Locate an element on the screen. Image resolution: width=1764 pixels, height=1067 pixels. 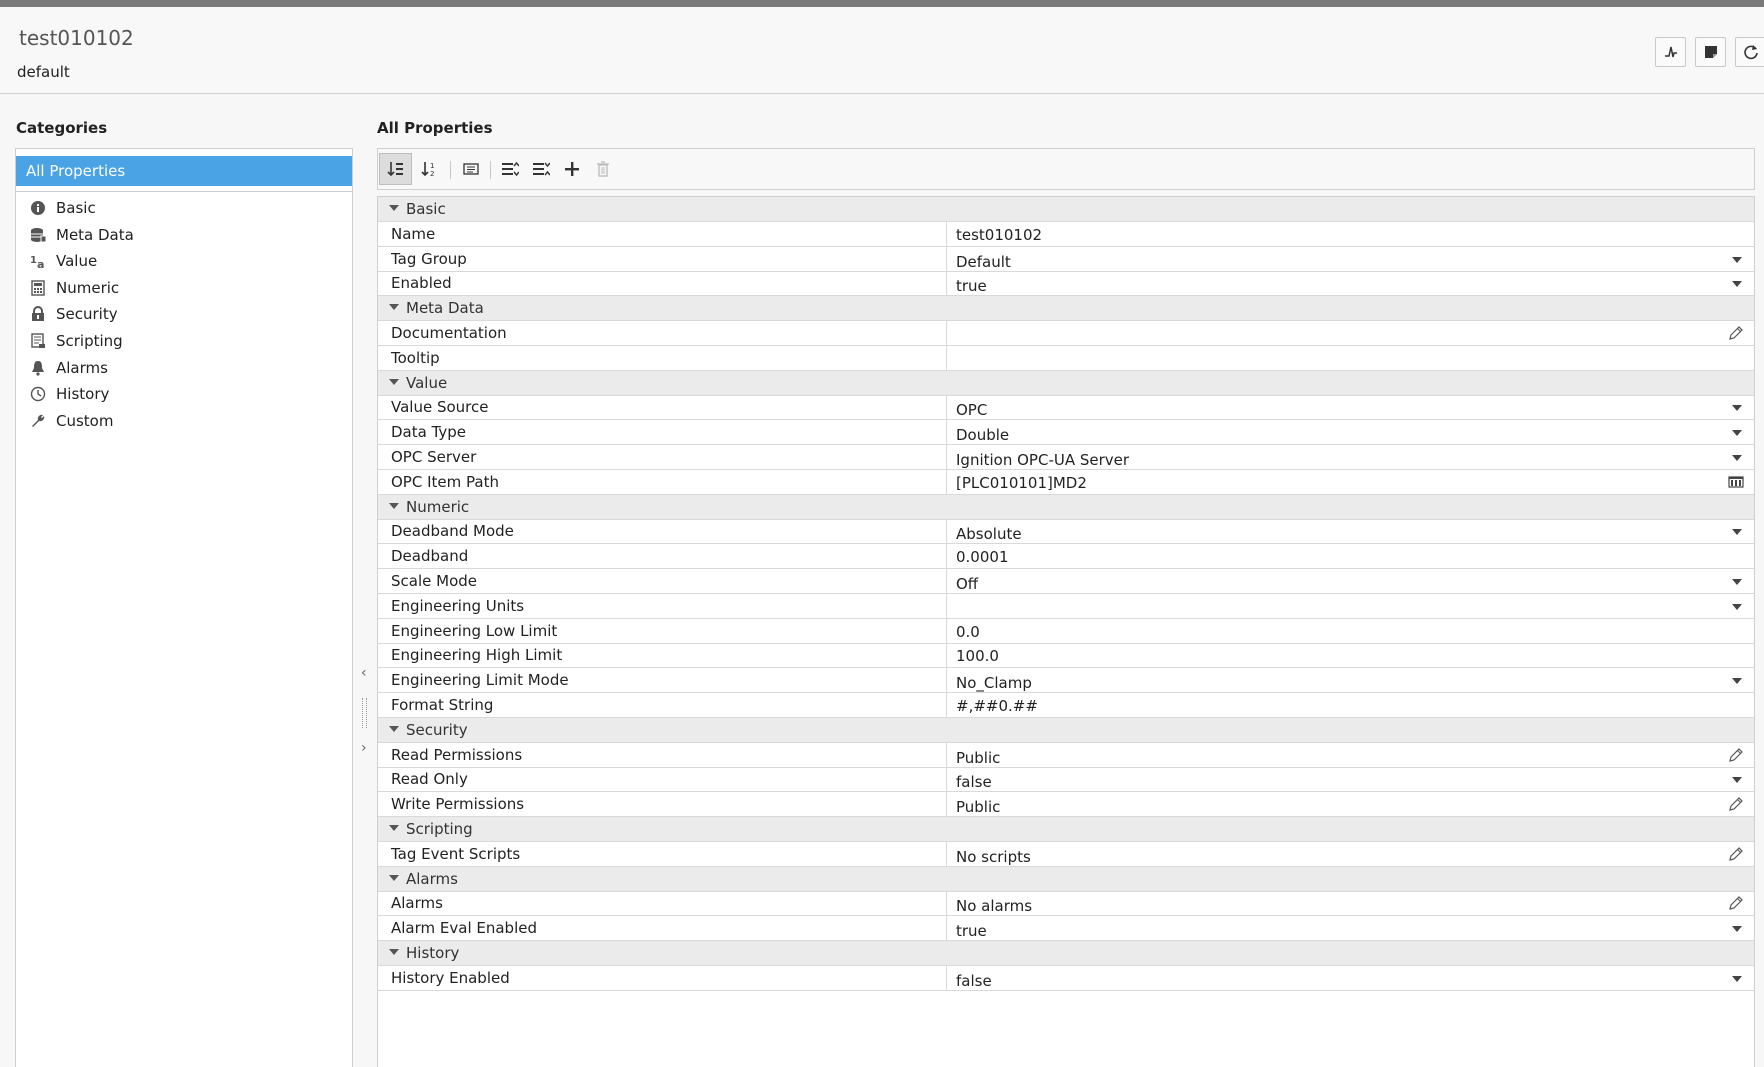
calculator-icon is located at coordinates (38, 288).